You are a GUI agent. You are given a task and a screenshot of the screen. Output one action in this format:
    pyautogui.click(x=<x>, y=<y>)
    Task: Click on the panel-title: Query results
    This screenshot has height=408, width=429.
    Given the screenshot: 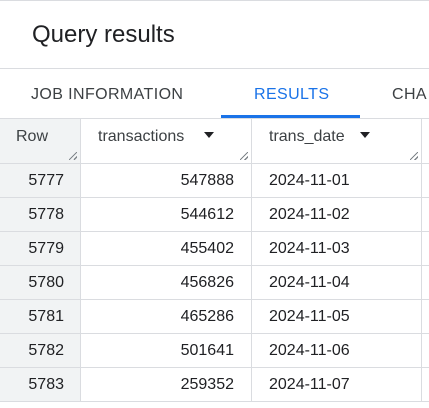 What is the action you would take?
    pyautogui.click(x=103, y=34)
    